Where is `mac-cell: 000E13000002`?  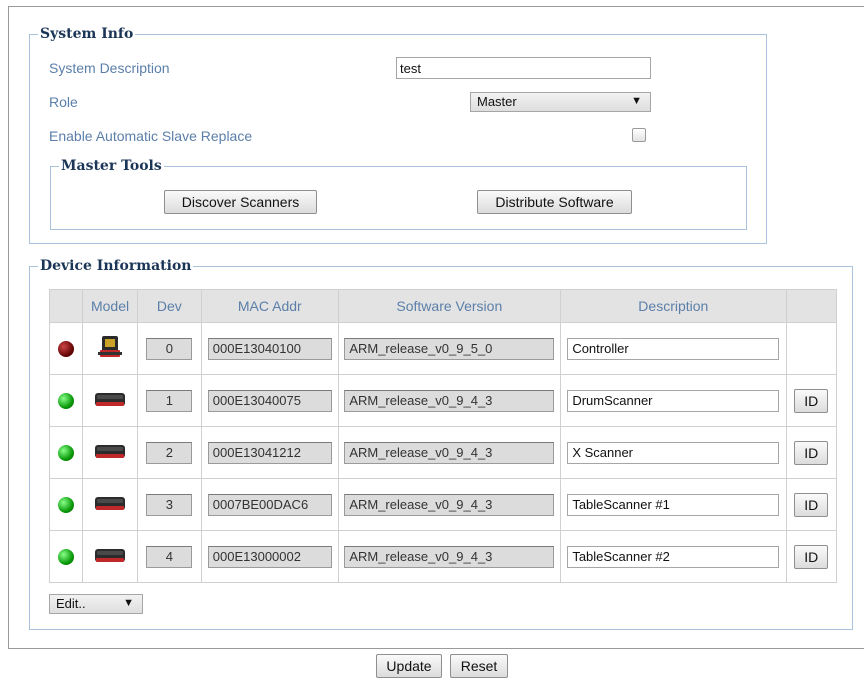 mac-cell: 000E13000002 is located at coordinates (270, 556).